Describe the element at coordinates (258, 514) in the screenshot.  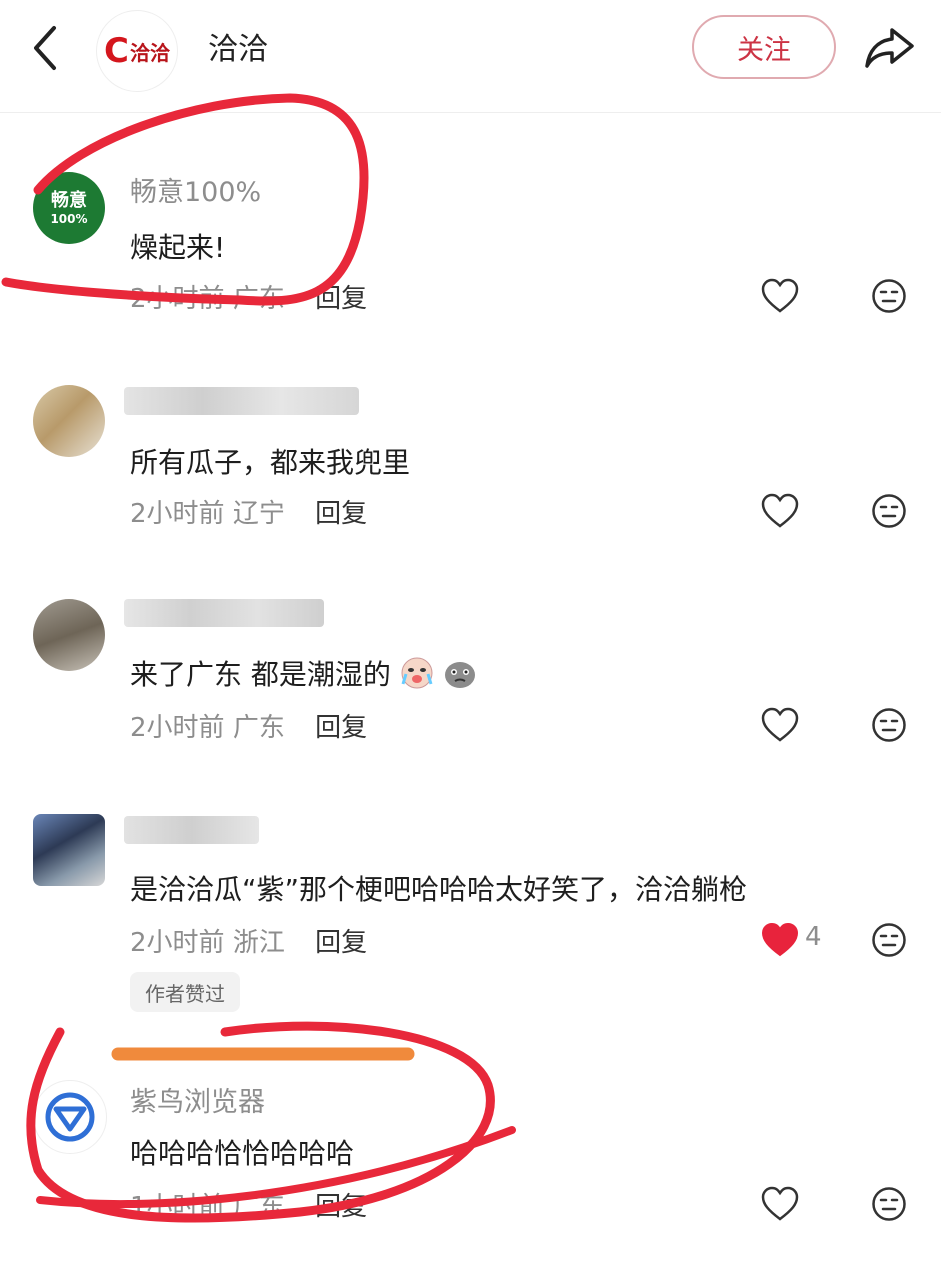
I see `comment-location: 辽宁` at that location.